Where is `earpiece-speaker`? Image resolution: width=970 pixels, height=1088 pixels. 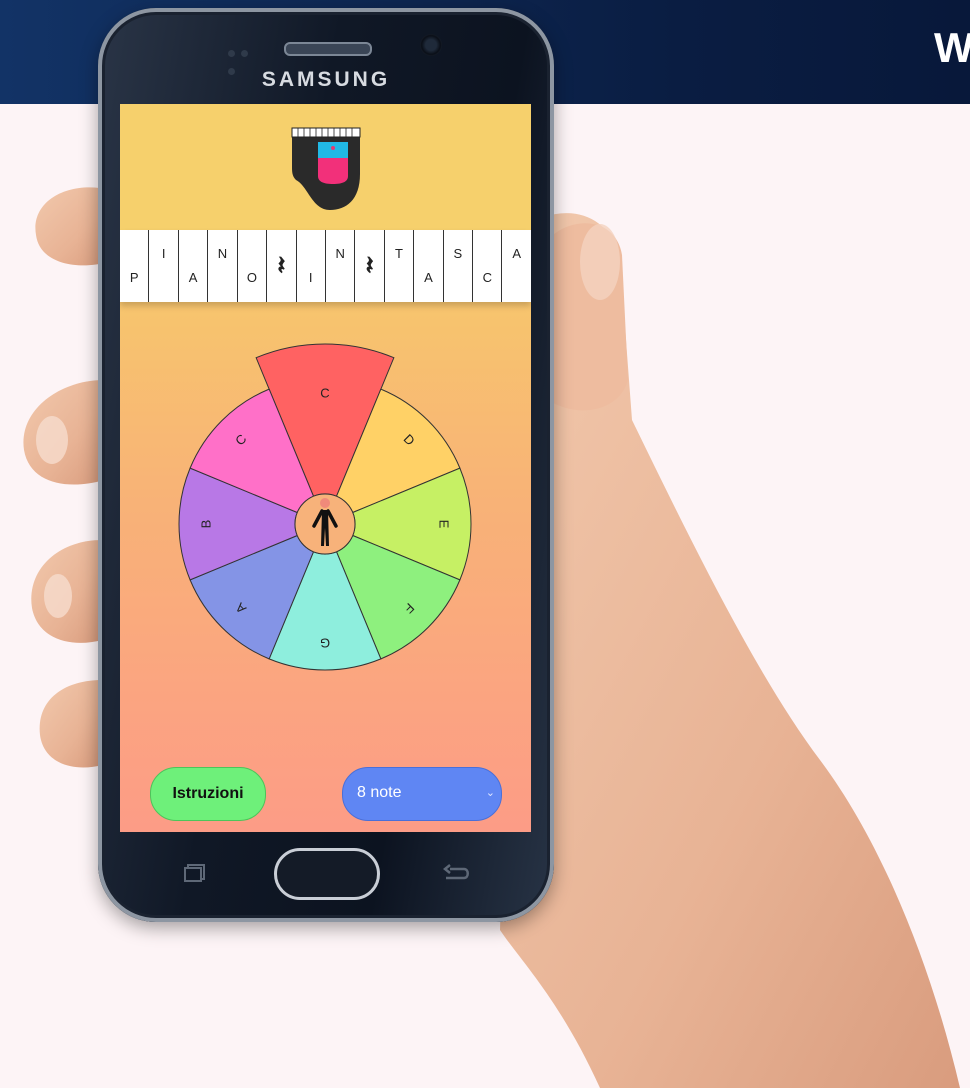
earpiece-speaker is located at coordinates (328, 49).